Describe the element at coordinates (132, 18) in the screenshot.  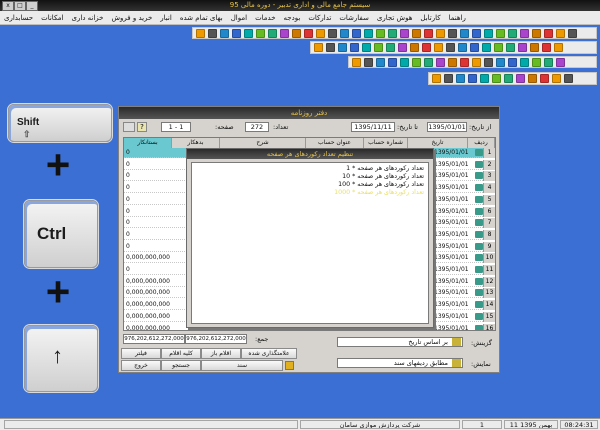
I see `menu-item-purchase-sales: خرید و فروش` at that location.